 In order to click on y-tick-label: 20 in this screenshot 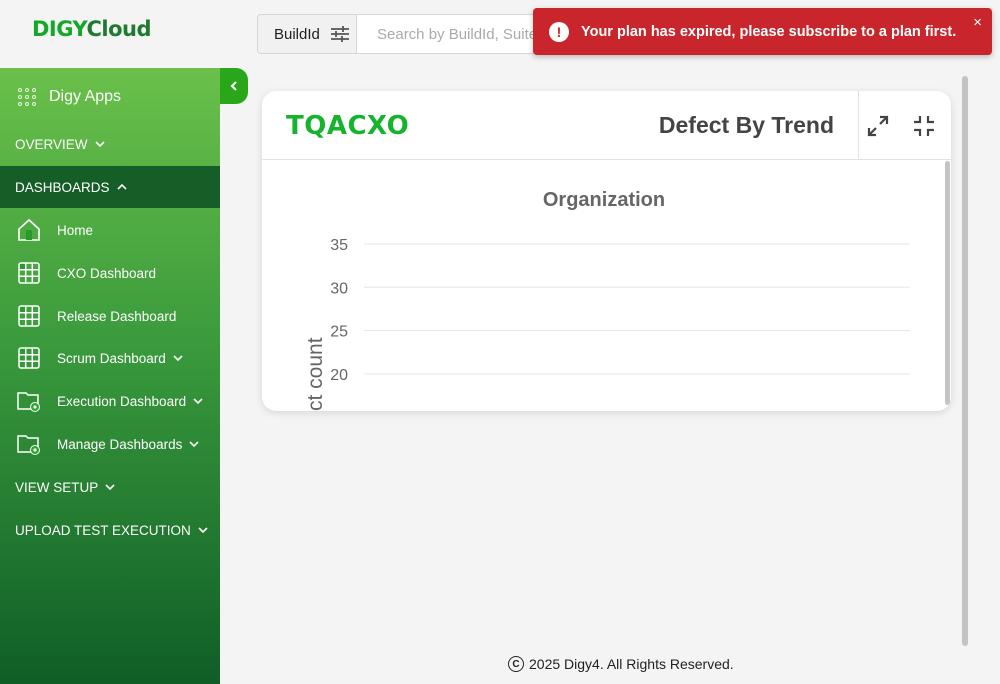, I will do `click(339, 375)`.